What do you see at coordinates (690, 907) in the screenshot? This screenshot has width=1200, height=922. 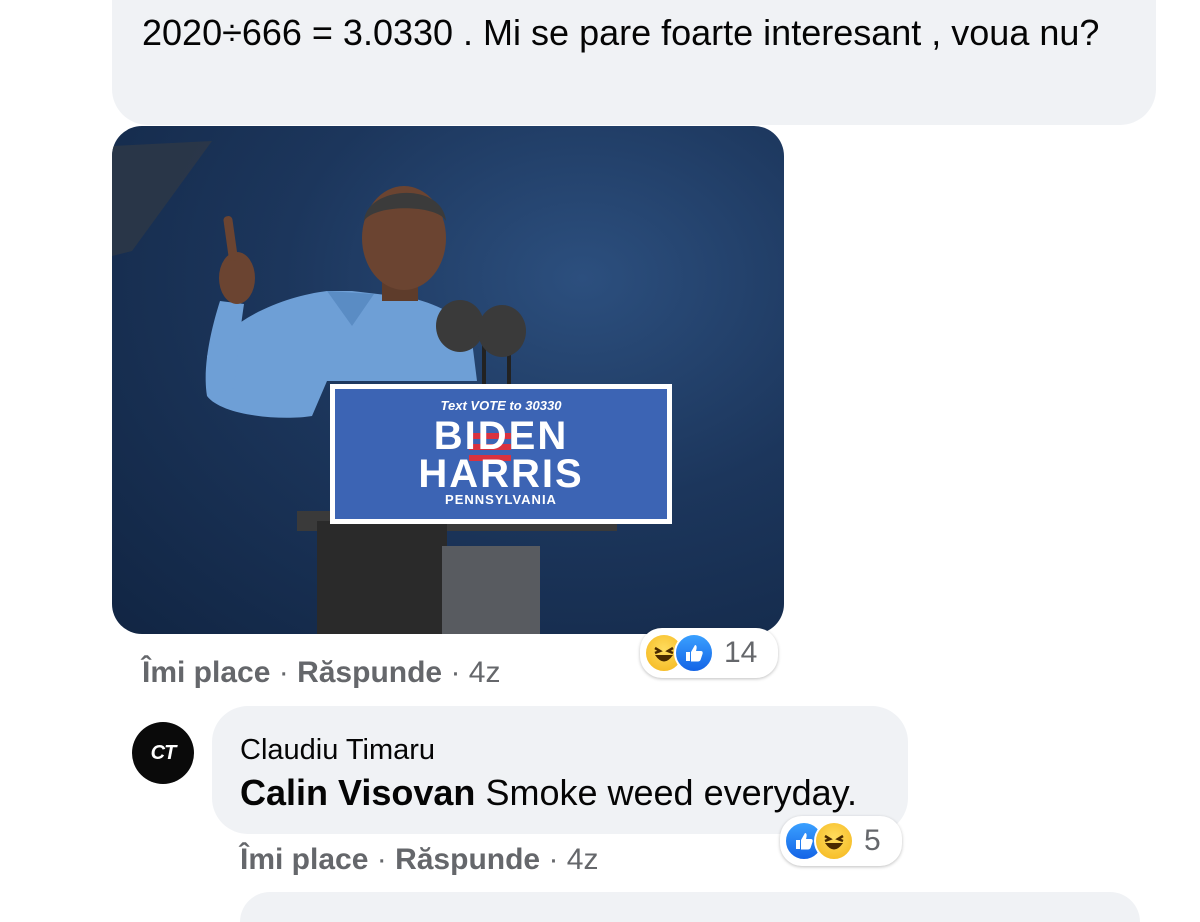 I see `next-comment-bubble` at bounding box center [690, 907].